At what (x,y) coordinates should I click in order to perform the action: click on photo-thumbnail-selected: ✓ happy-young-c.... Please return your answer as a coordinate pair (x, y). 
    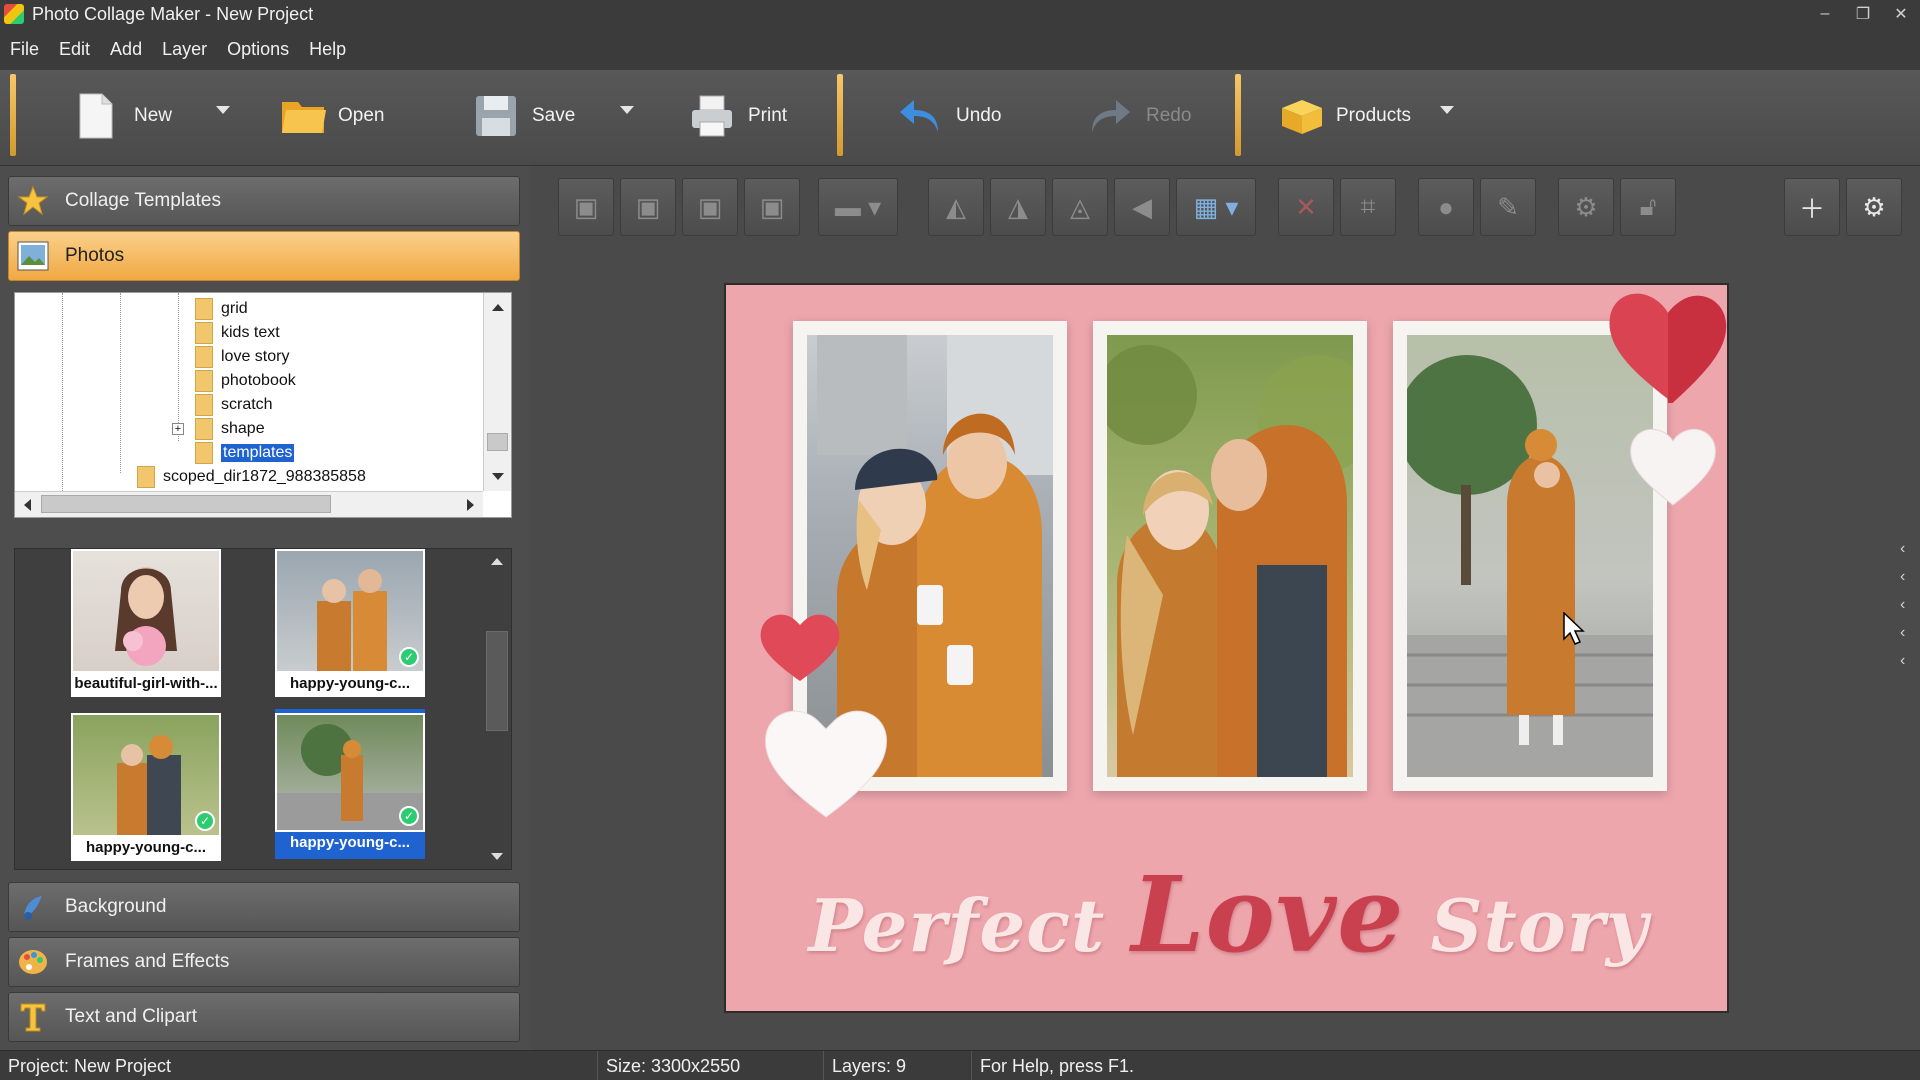
    Looking at the image, I should click on (350, 784).